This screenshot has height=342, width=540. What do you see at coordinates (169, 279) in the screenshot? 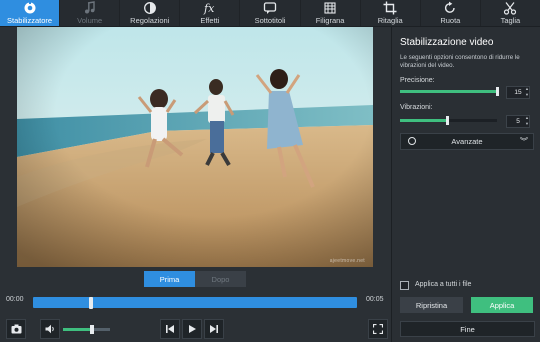
I see `before-button: Prima` at bounding box center [169, 279].